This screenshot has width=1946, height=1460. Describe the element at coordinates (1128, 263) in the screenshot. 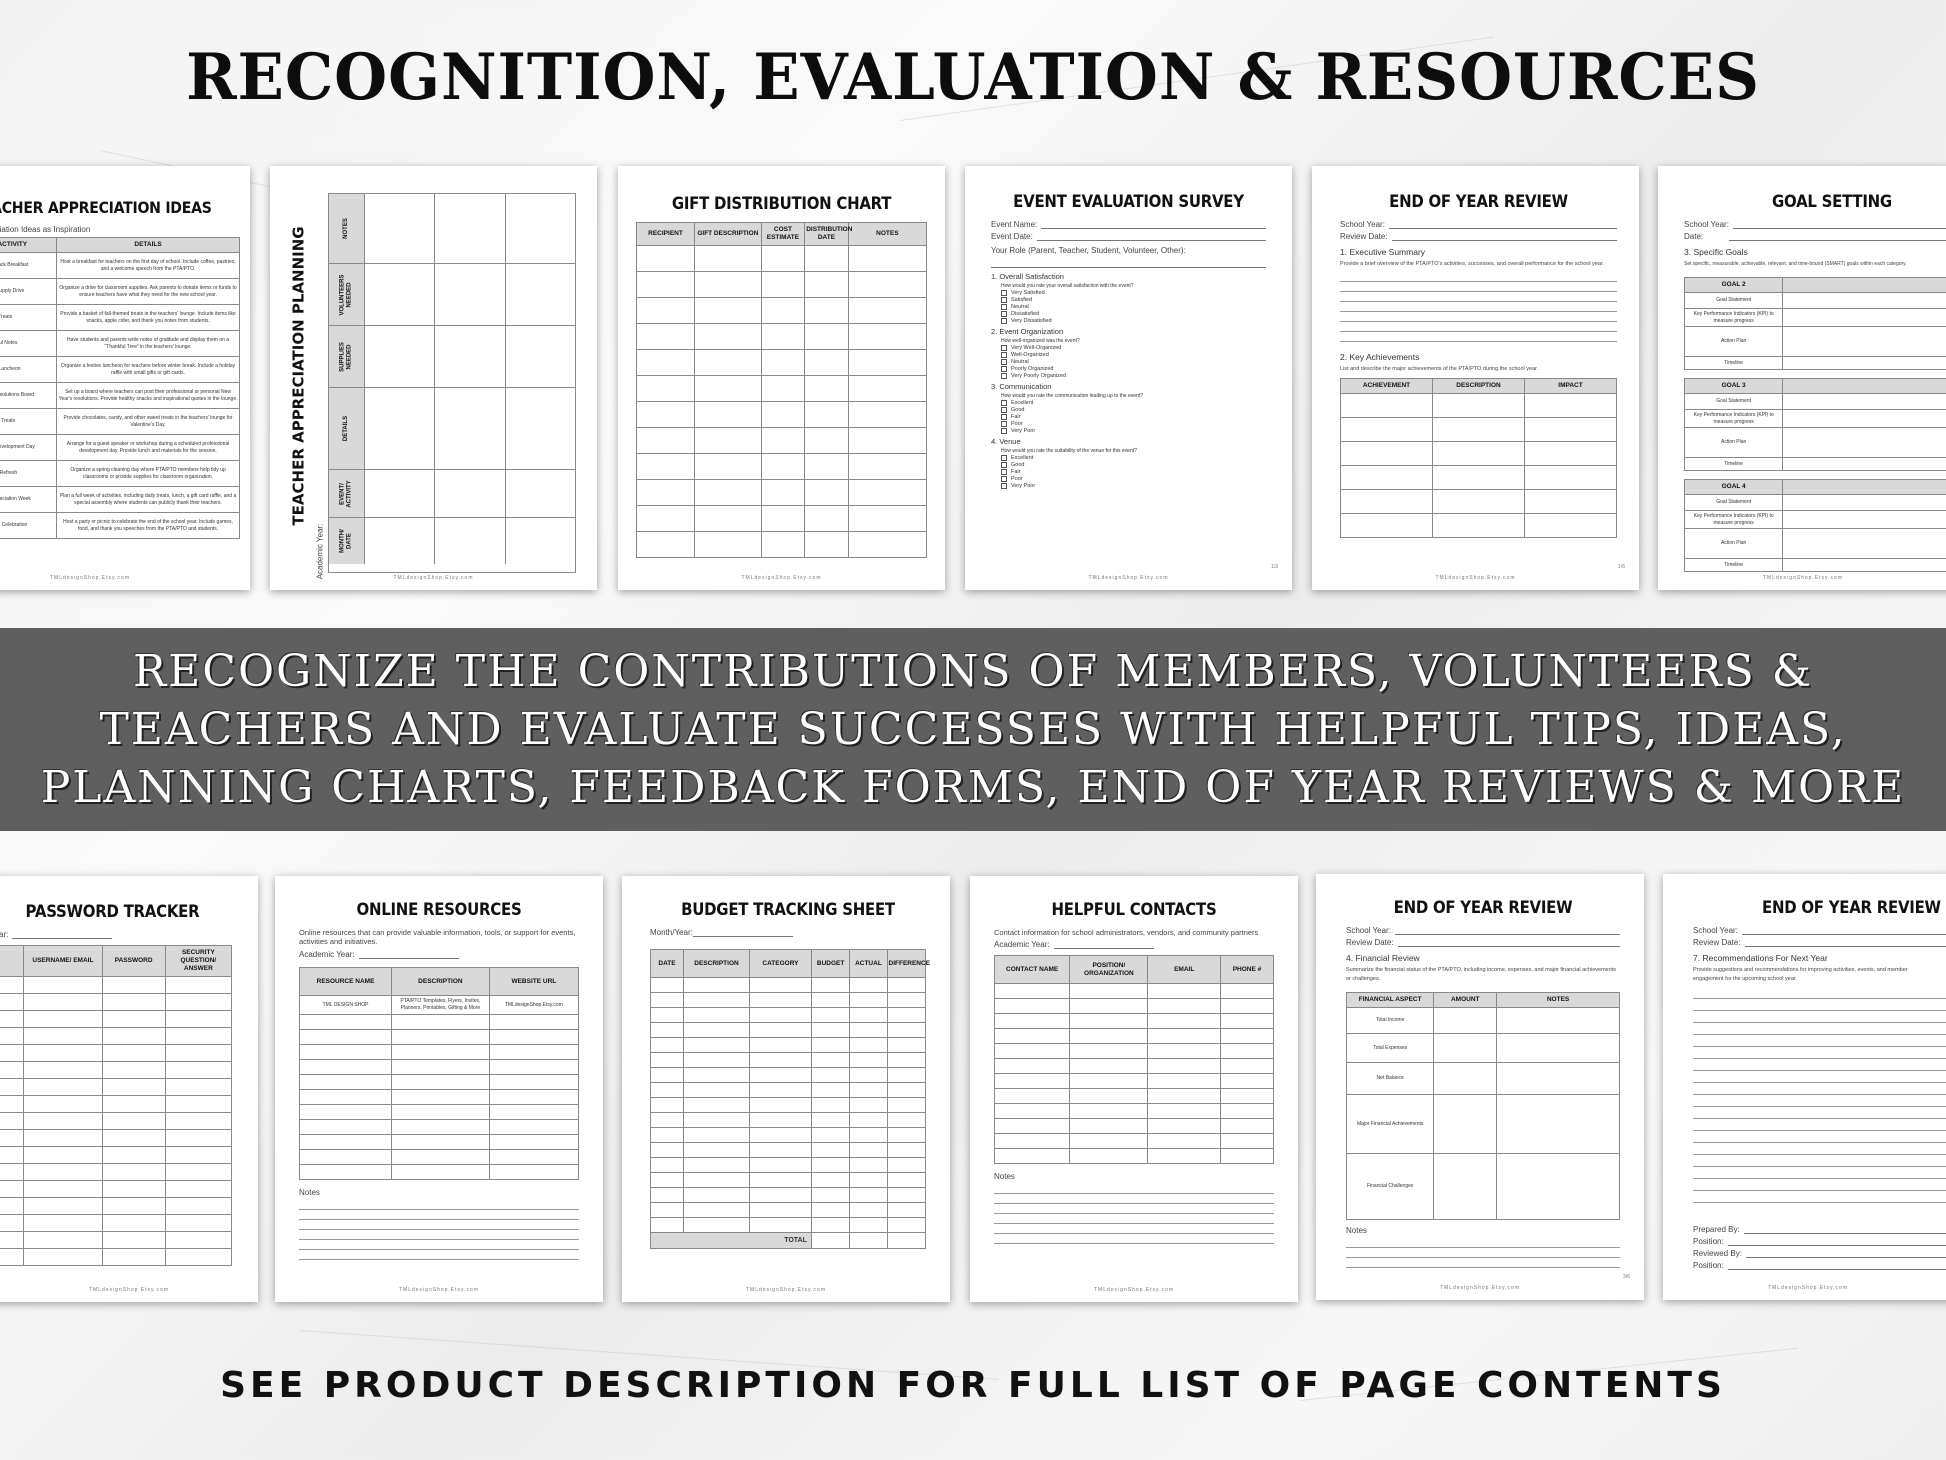

I see `role-input-line` at that location.